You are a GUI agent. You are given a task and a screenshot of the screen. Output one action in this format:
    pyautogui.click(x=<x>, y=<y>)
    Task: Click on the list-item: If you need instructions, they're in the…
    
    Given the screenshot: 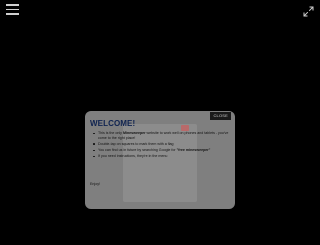 What is the action you would take?
    pyautogui.click(x=162, y=156)
    